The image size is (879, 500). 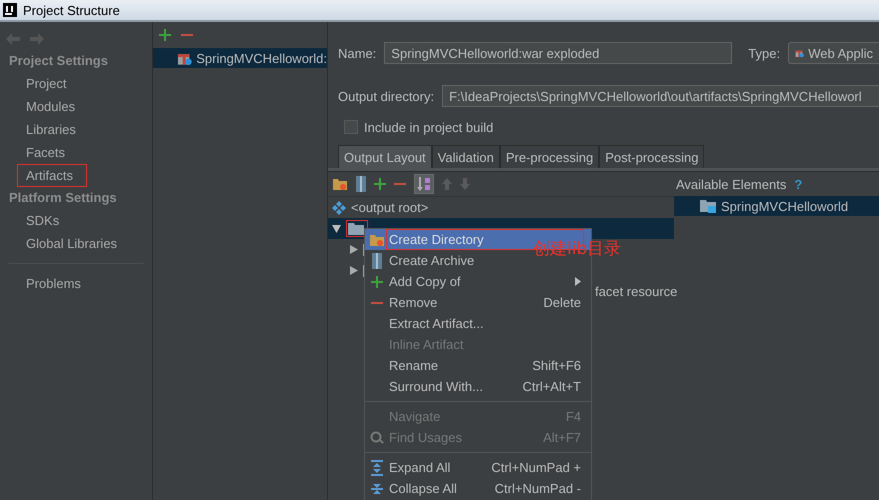 What do you see at coordinates (537, 488) in the screenshot?
I see `shortcut-label: Ctrl+NumPad -` at bounding box center [537, 488].